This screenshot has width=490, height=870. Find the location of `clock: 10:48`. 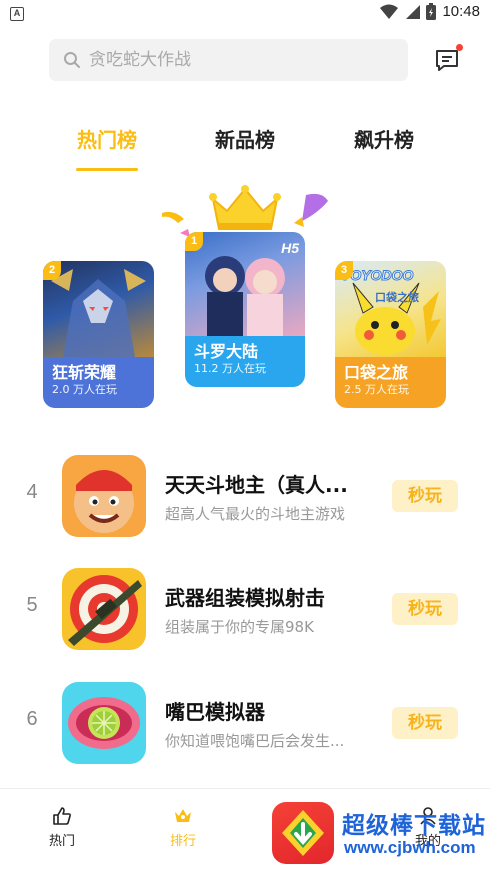

clock: 10:48 is located at coordinates (461, 11).